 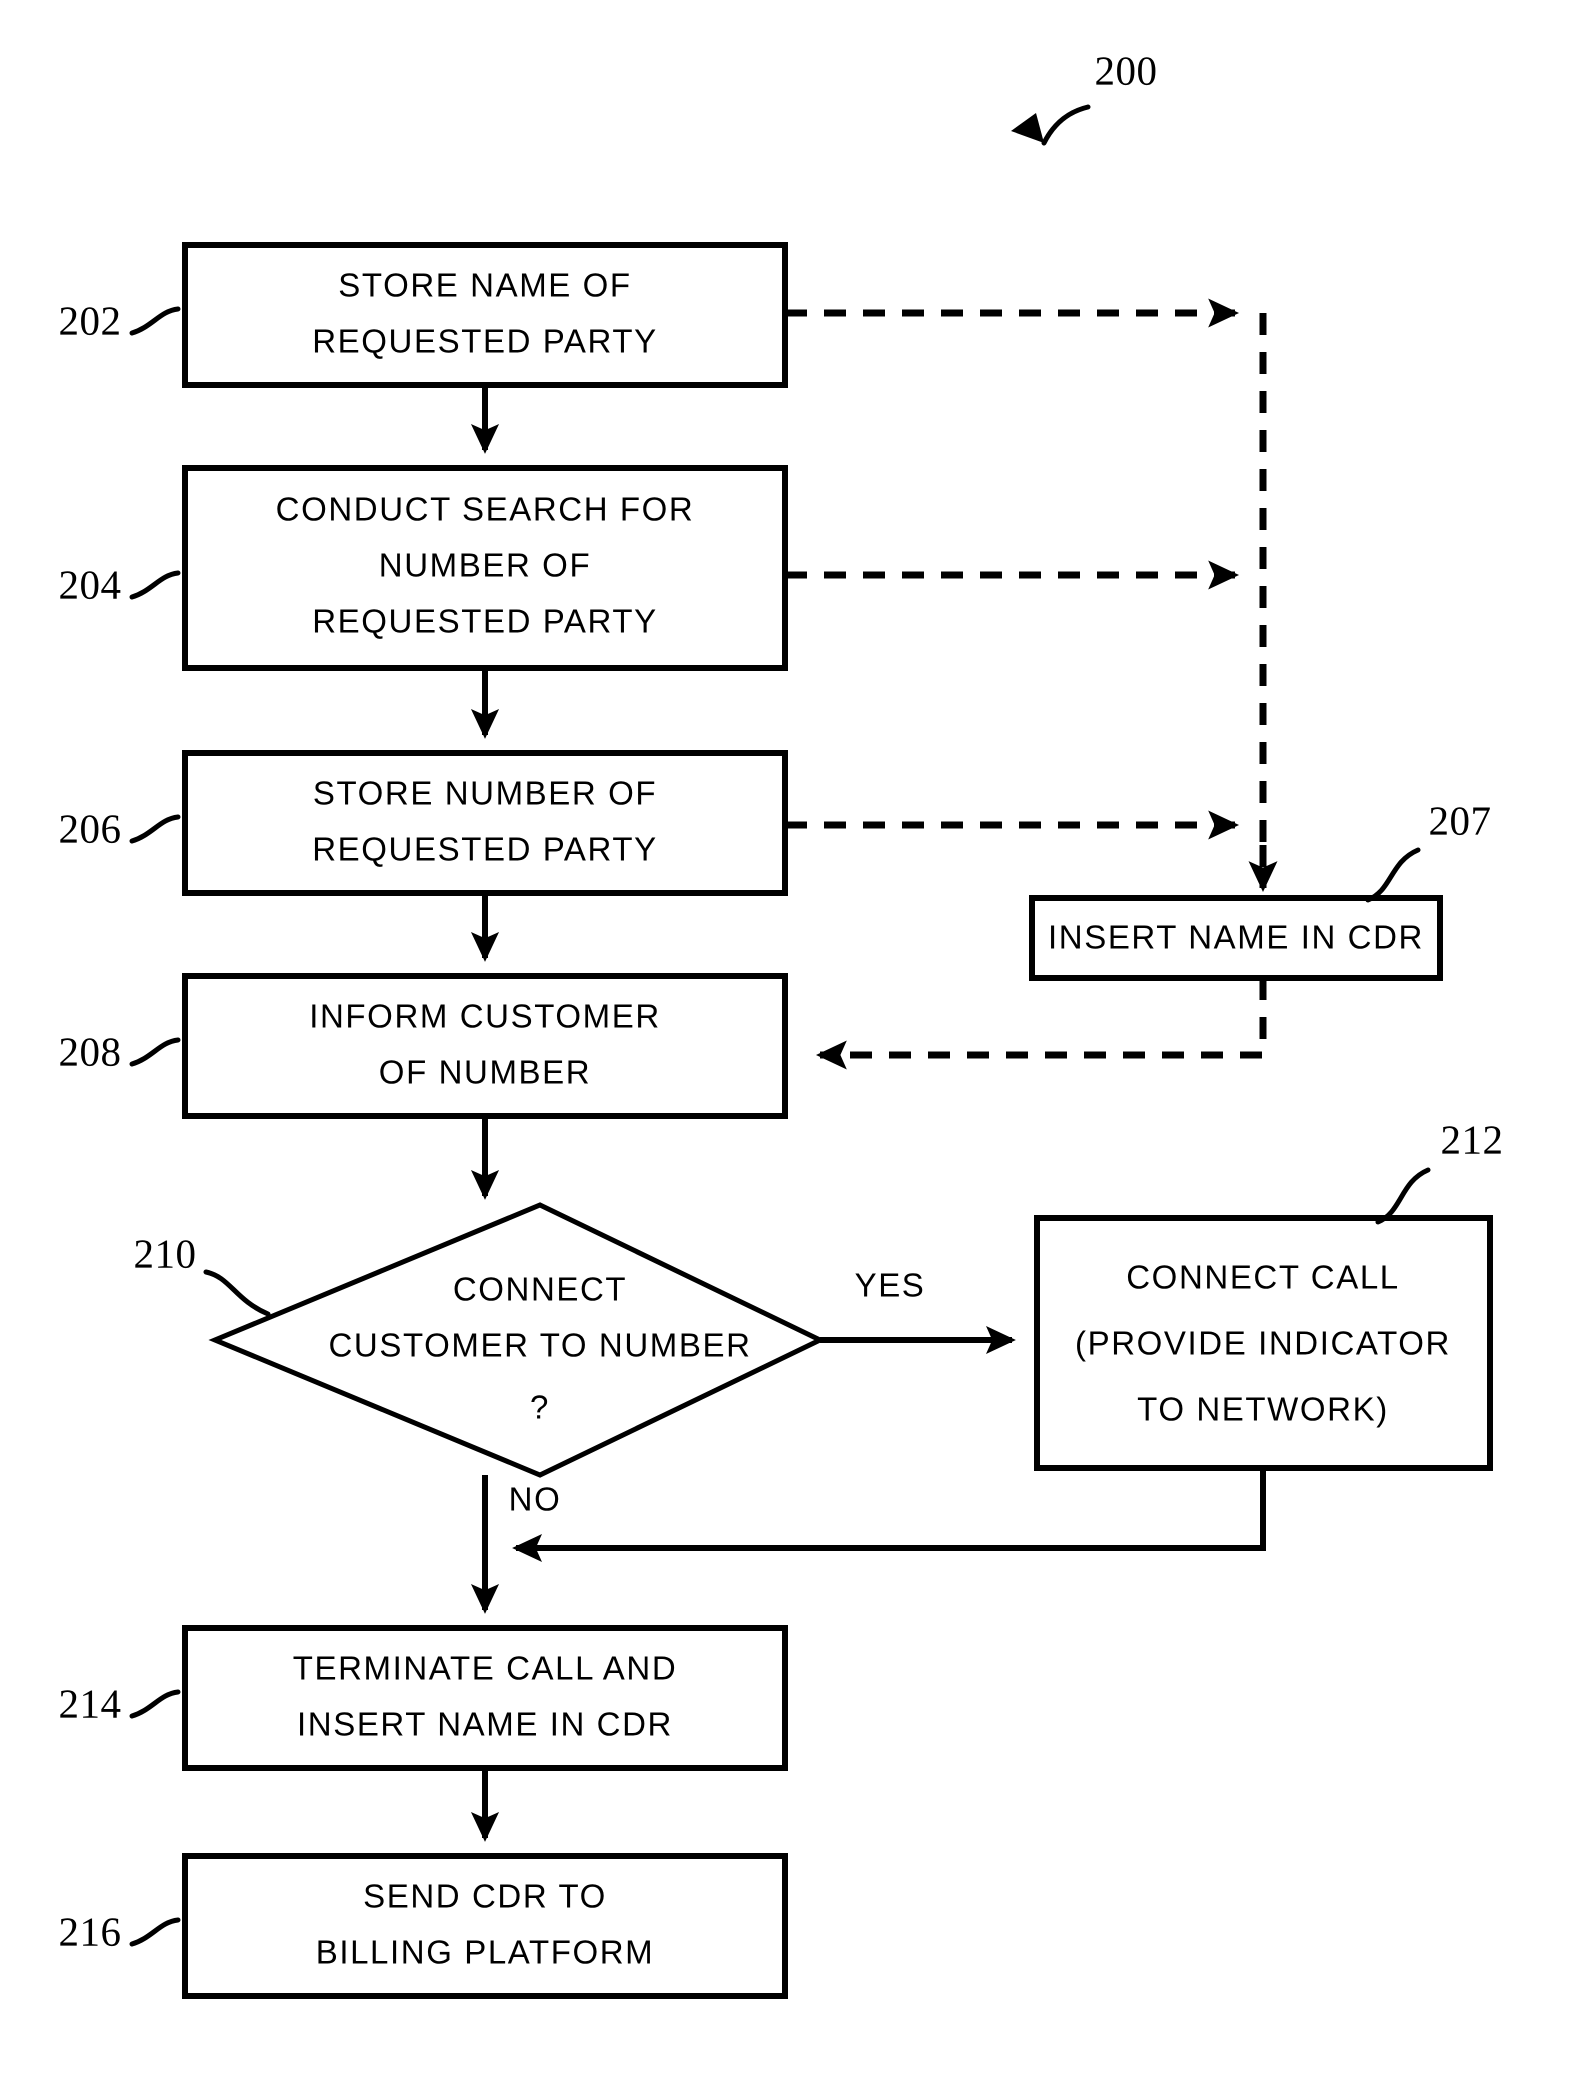 I want to click on node-210-line-2: CUSTOMER TO NUMBER, so click(x=539, y=1345).